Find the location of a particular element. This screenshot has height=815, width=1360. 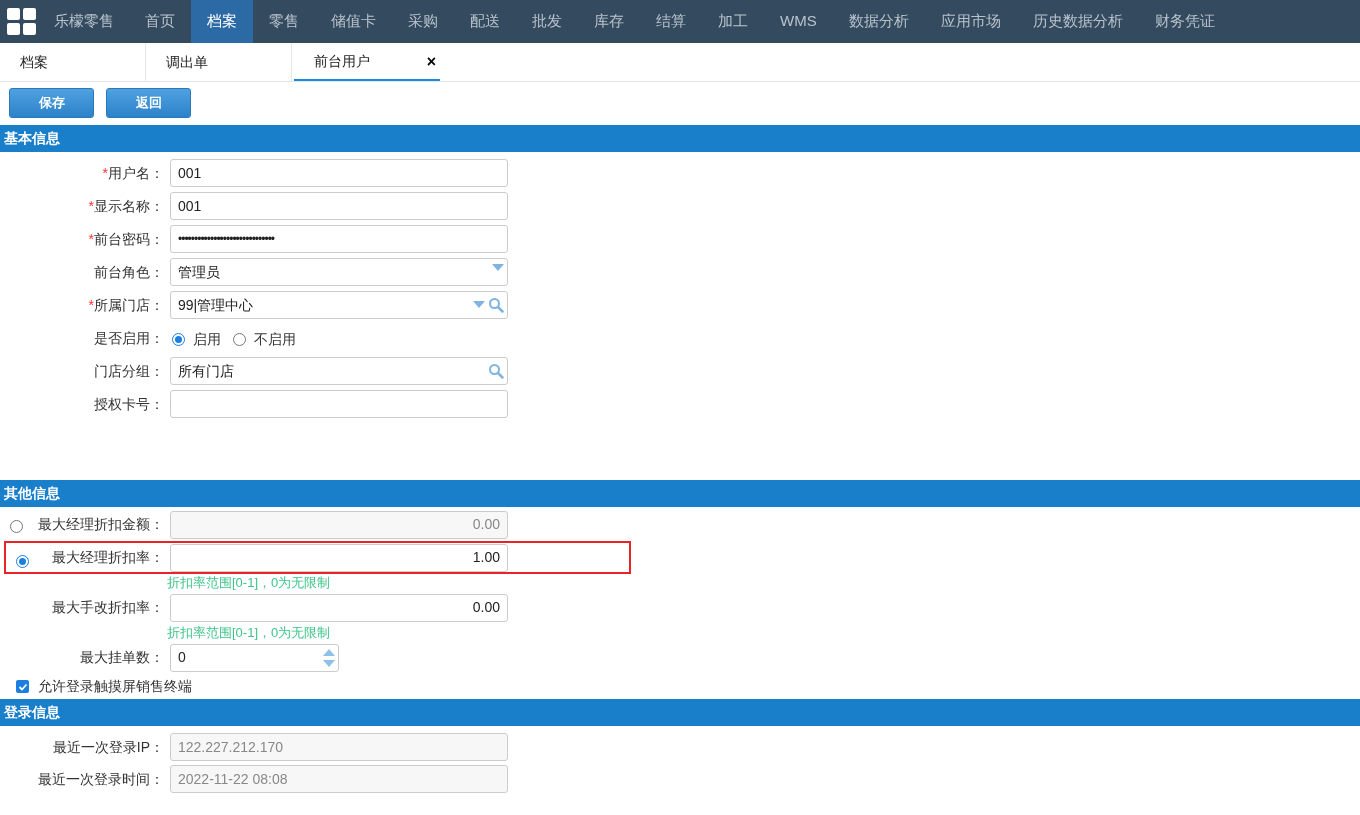

field-label: 最近一次登录IP： is located at coordinates (108, 747).